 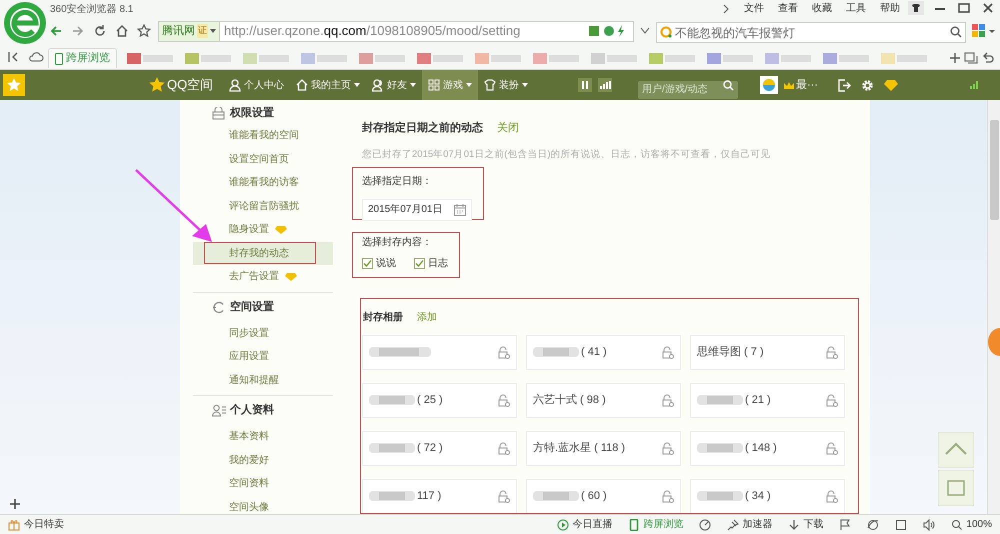 What do you see at coordinates (964, 8) in the screenshot?
I see `maximize-icon` at bounding box center [964, 8].